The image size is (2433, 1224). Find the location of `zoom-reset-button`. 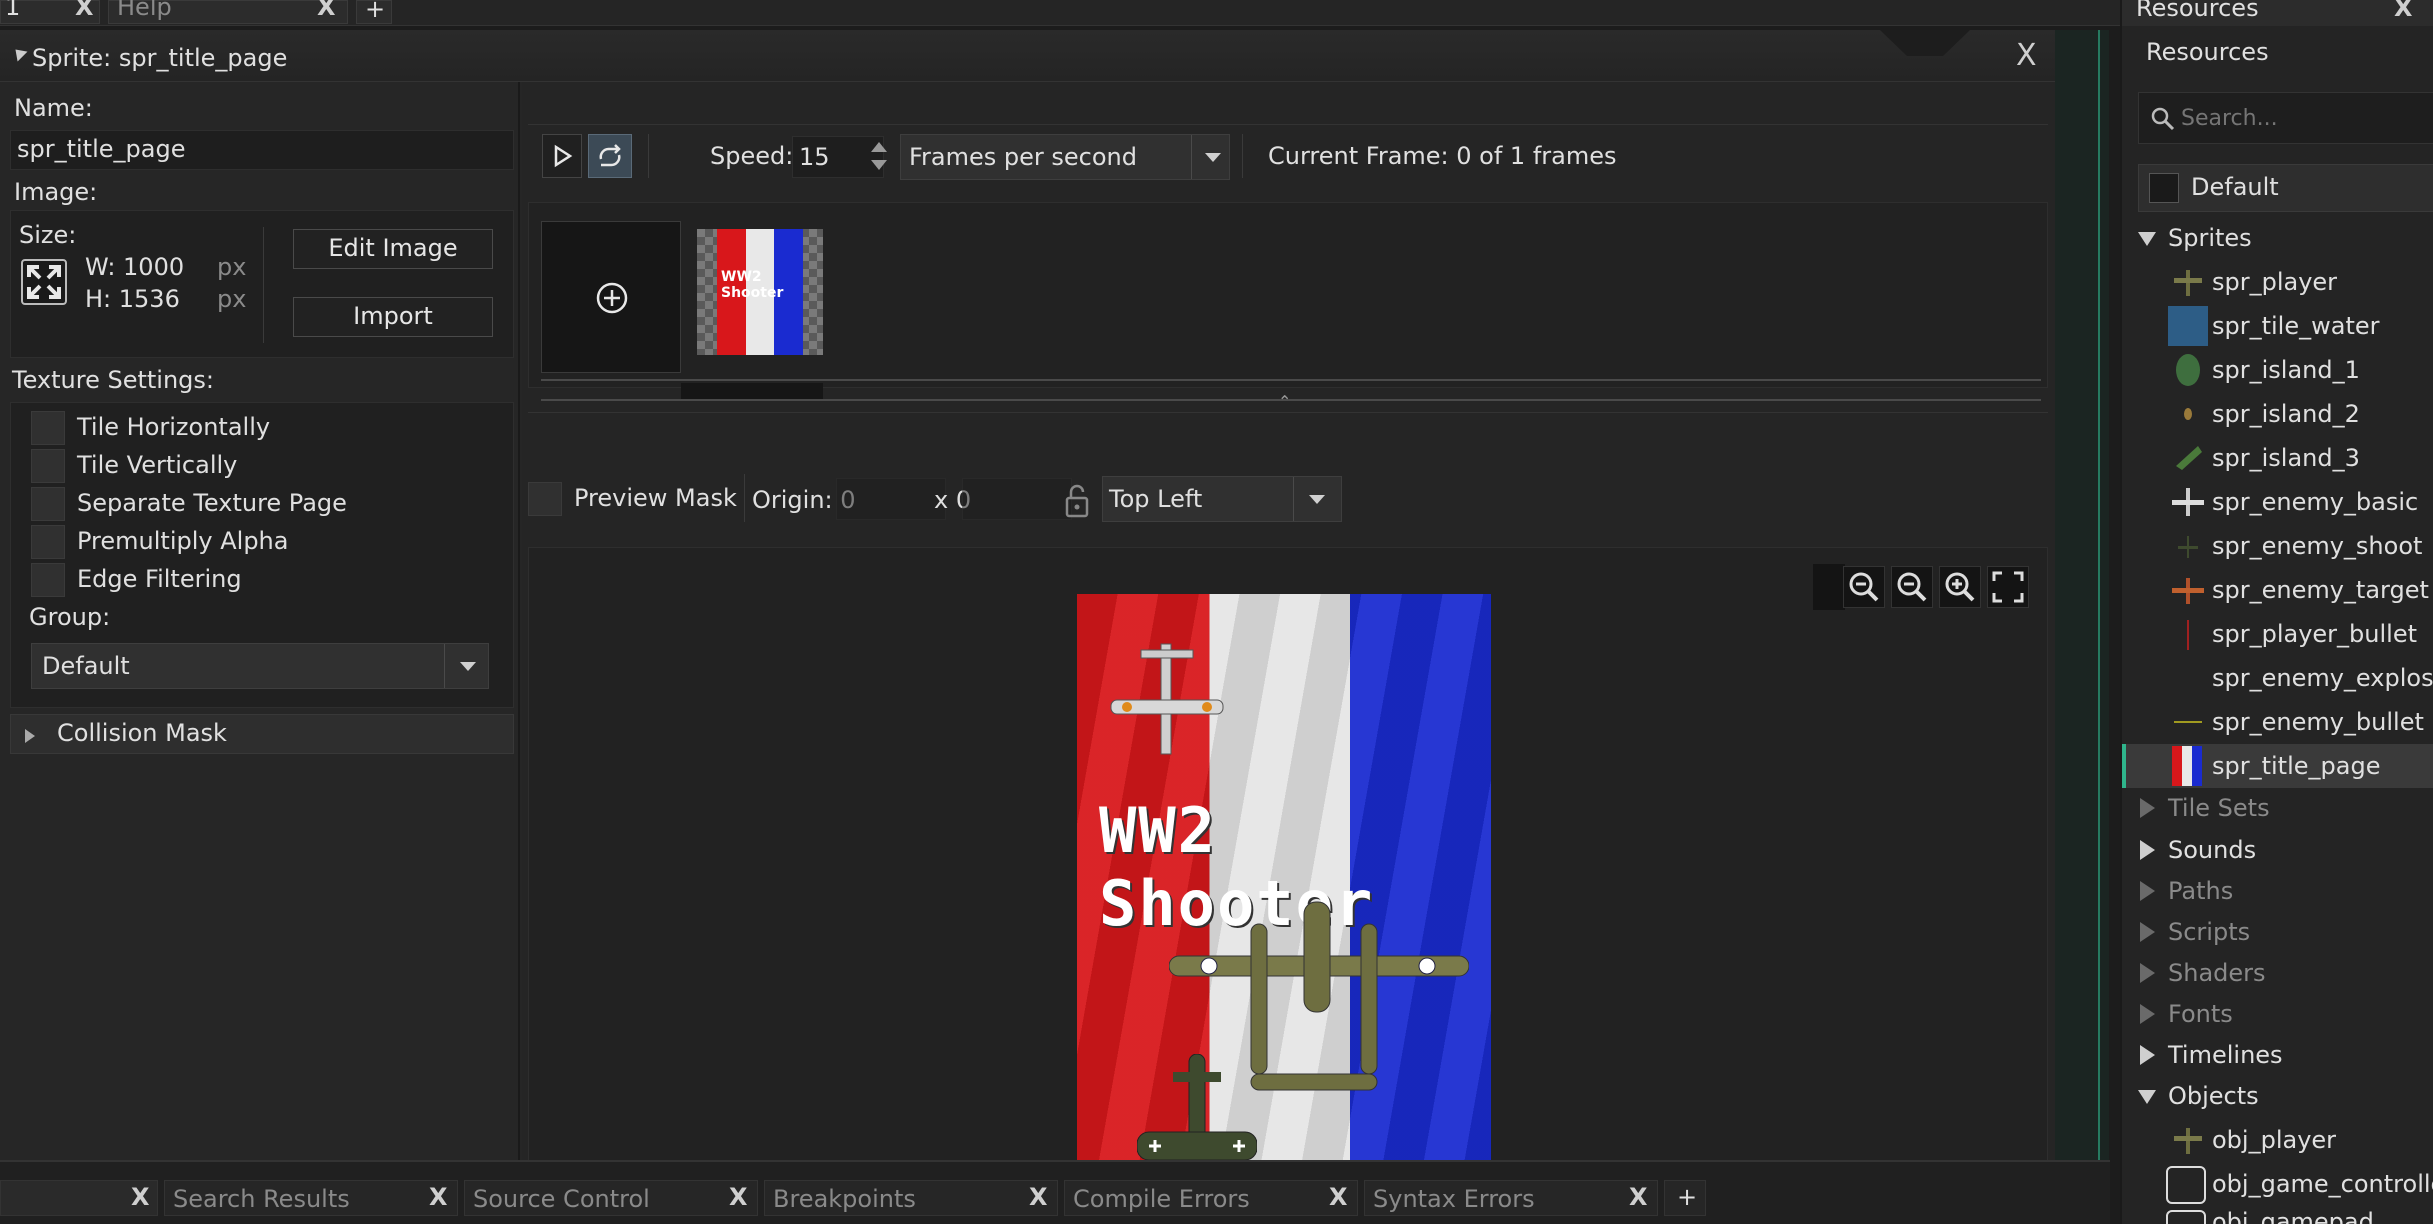

zoom-reset-button is located at coordinates (1864, 587).